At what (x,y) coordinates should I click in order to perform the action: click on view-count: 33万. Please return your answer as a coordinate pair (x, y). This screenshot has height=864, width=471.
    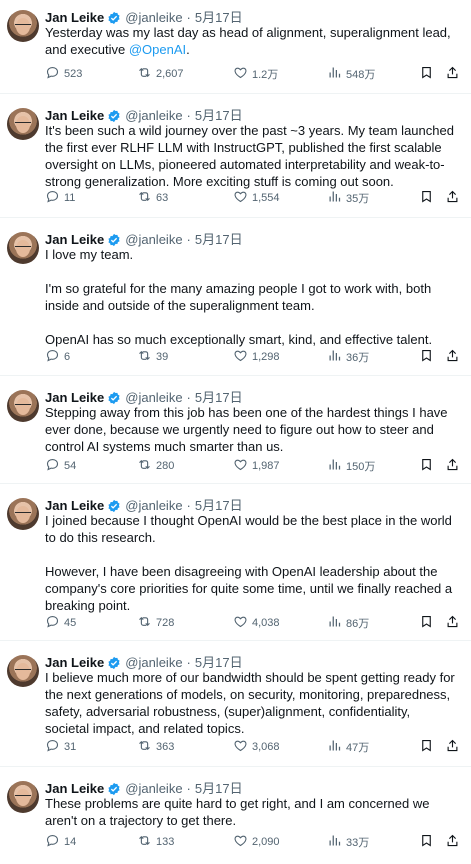
    Looking at the image, I should click on (358, 843).